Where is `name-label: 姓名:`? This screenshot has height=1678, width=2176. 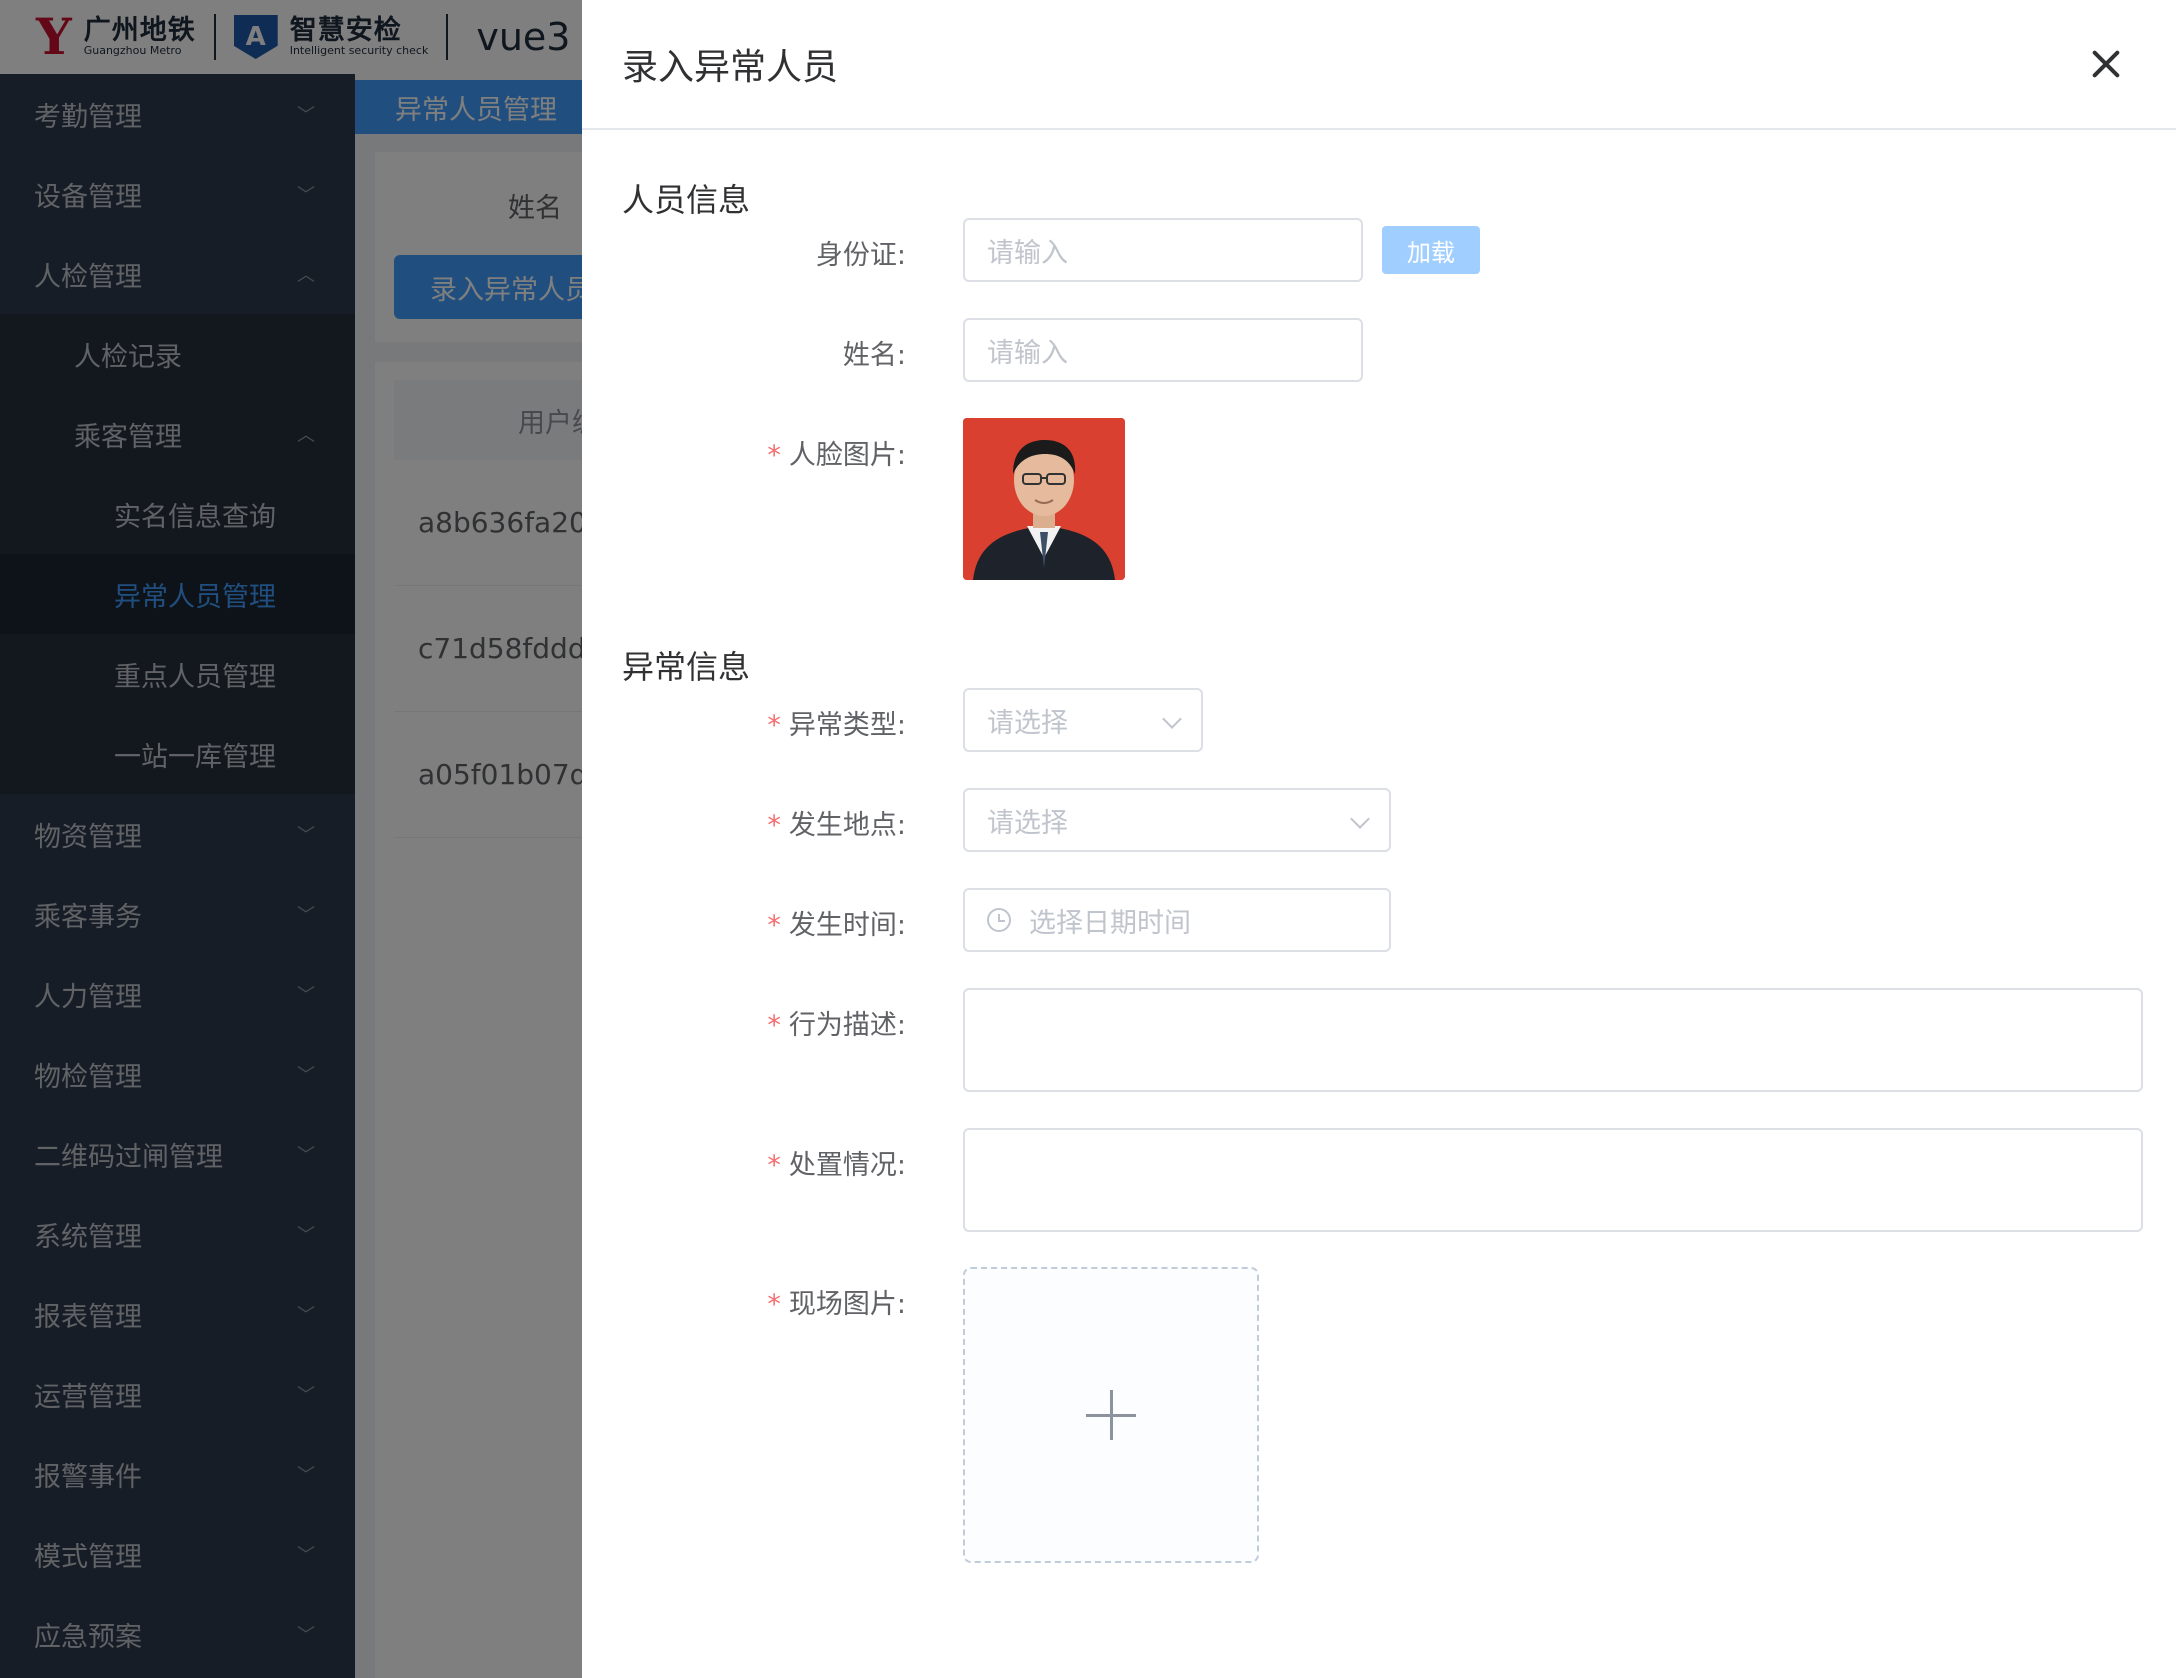 name-label: 姓名: is located at coordinates (874, 355).